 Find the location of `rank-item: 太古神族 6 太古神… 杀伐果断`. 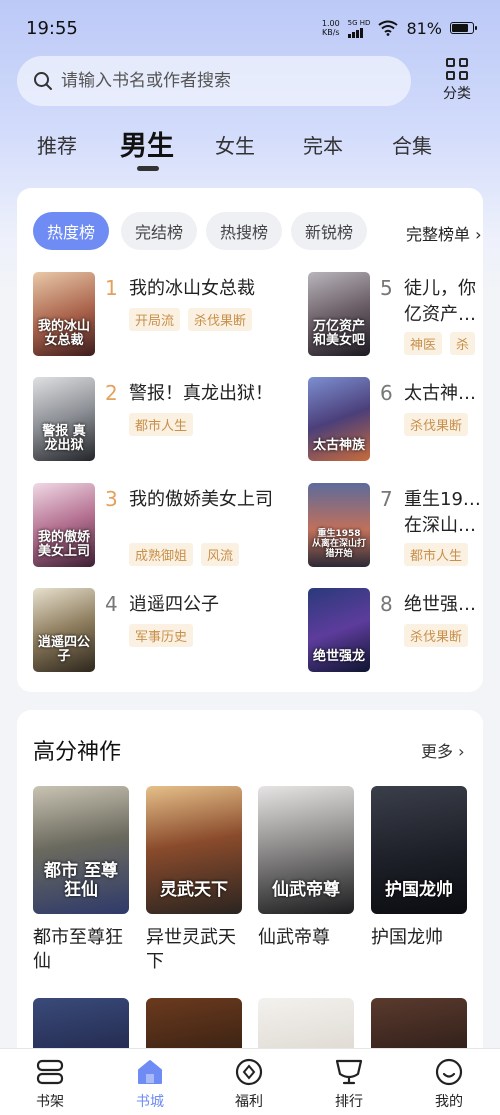

rank-item: 太古神族 6 太古神… 杀伐果断 is located at coordinates (395, 422).